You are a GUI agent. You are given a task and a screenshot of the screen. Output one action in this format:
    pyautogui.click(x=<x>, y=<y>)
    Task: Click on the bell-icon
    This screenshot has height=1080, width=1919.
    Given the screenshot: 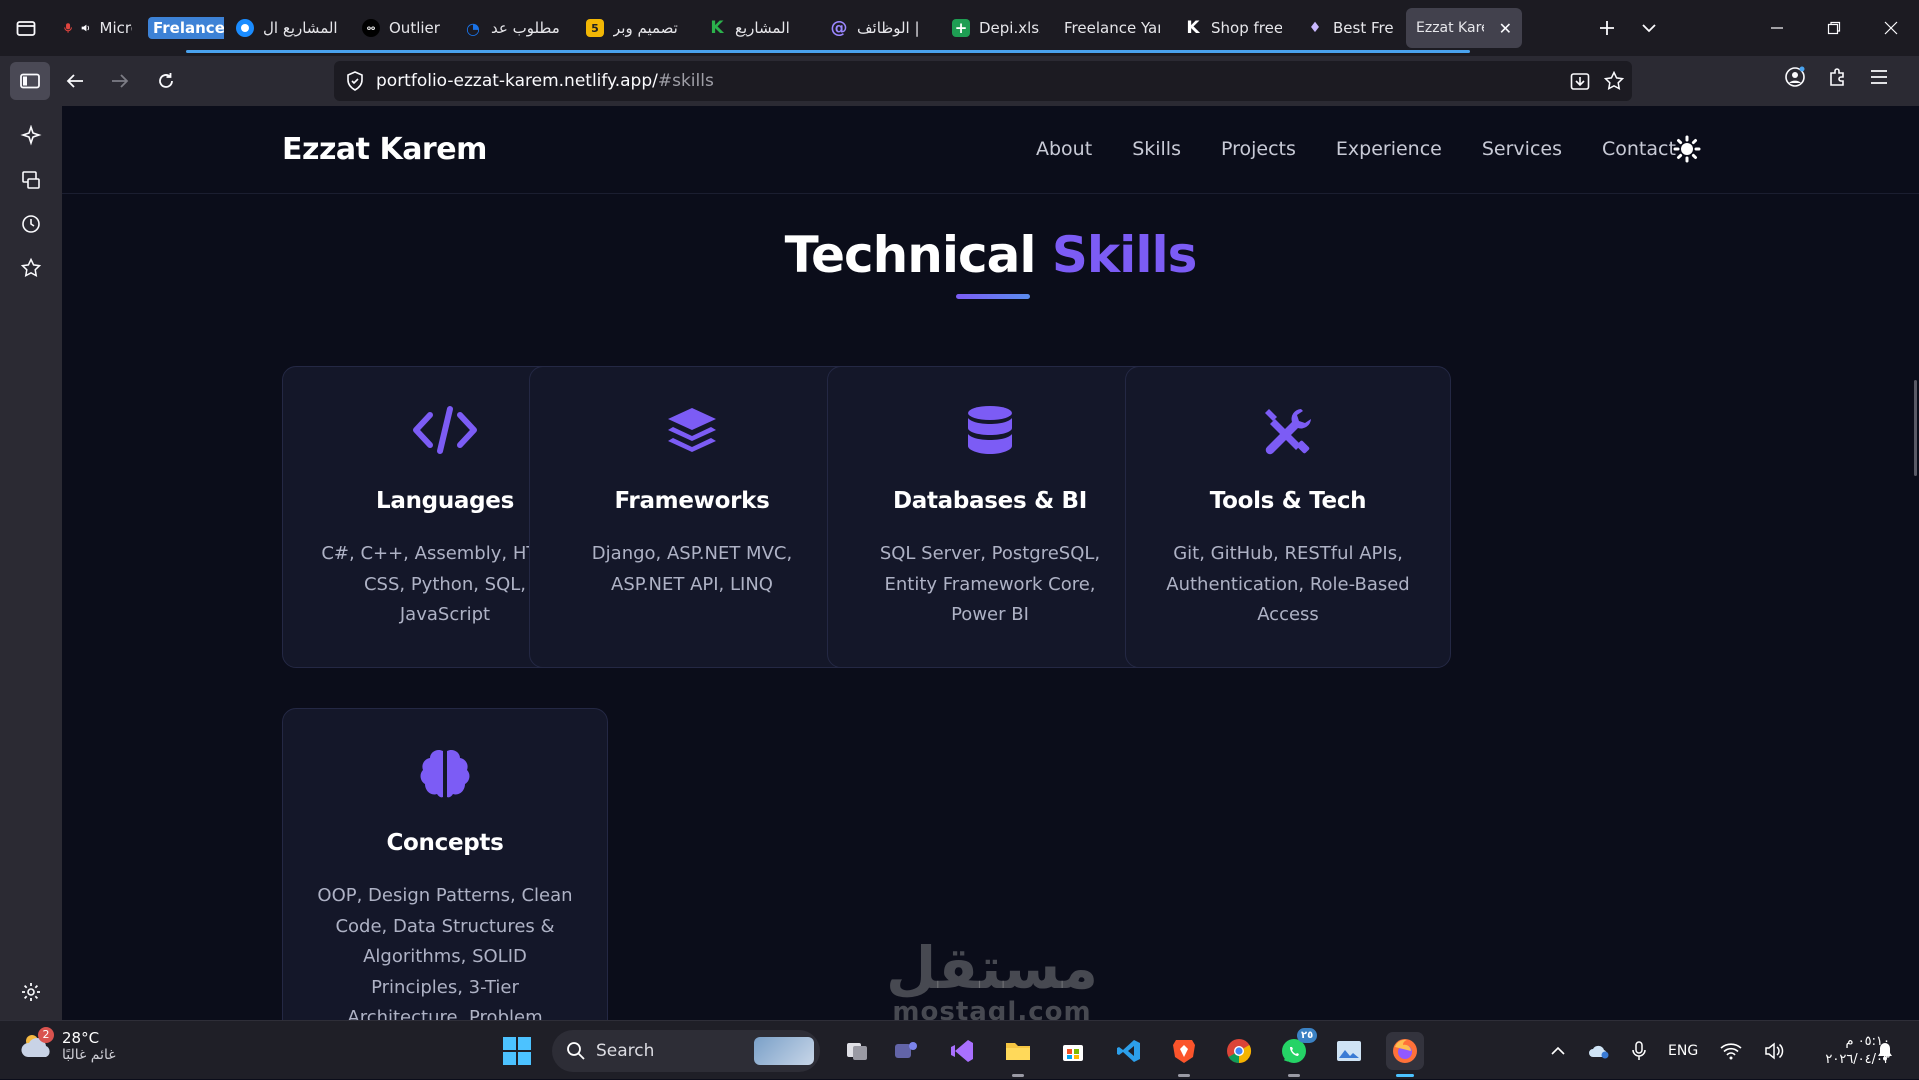 What is the action you would take?
    pyautogui.click(x=1885, y=1052)
    